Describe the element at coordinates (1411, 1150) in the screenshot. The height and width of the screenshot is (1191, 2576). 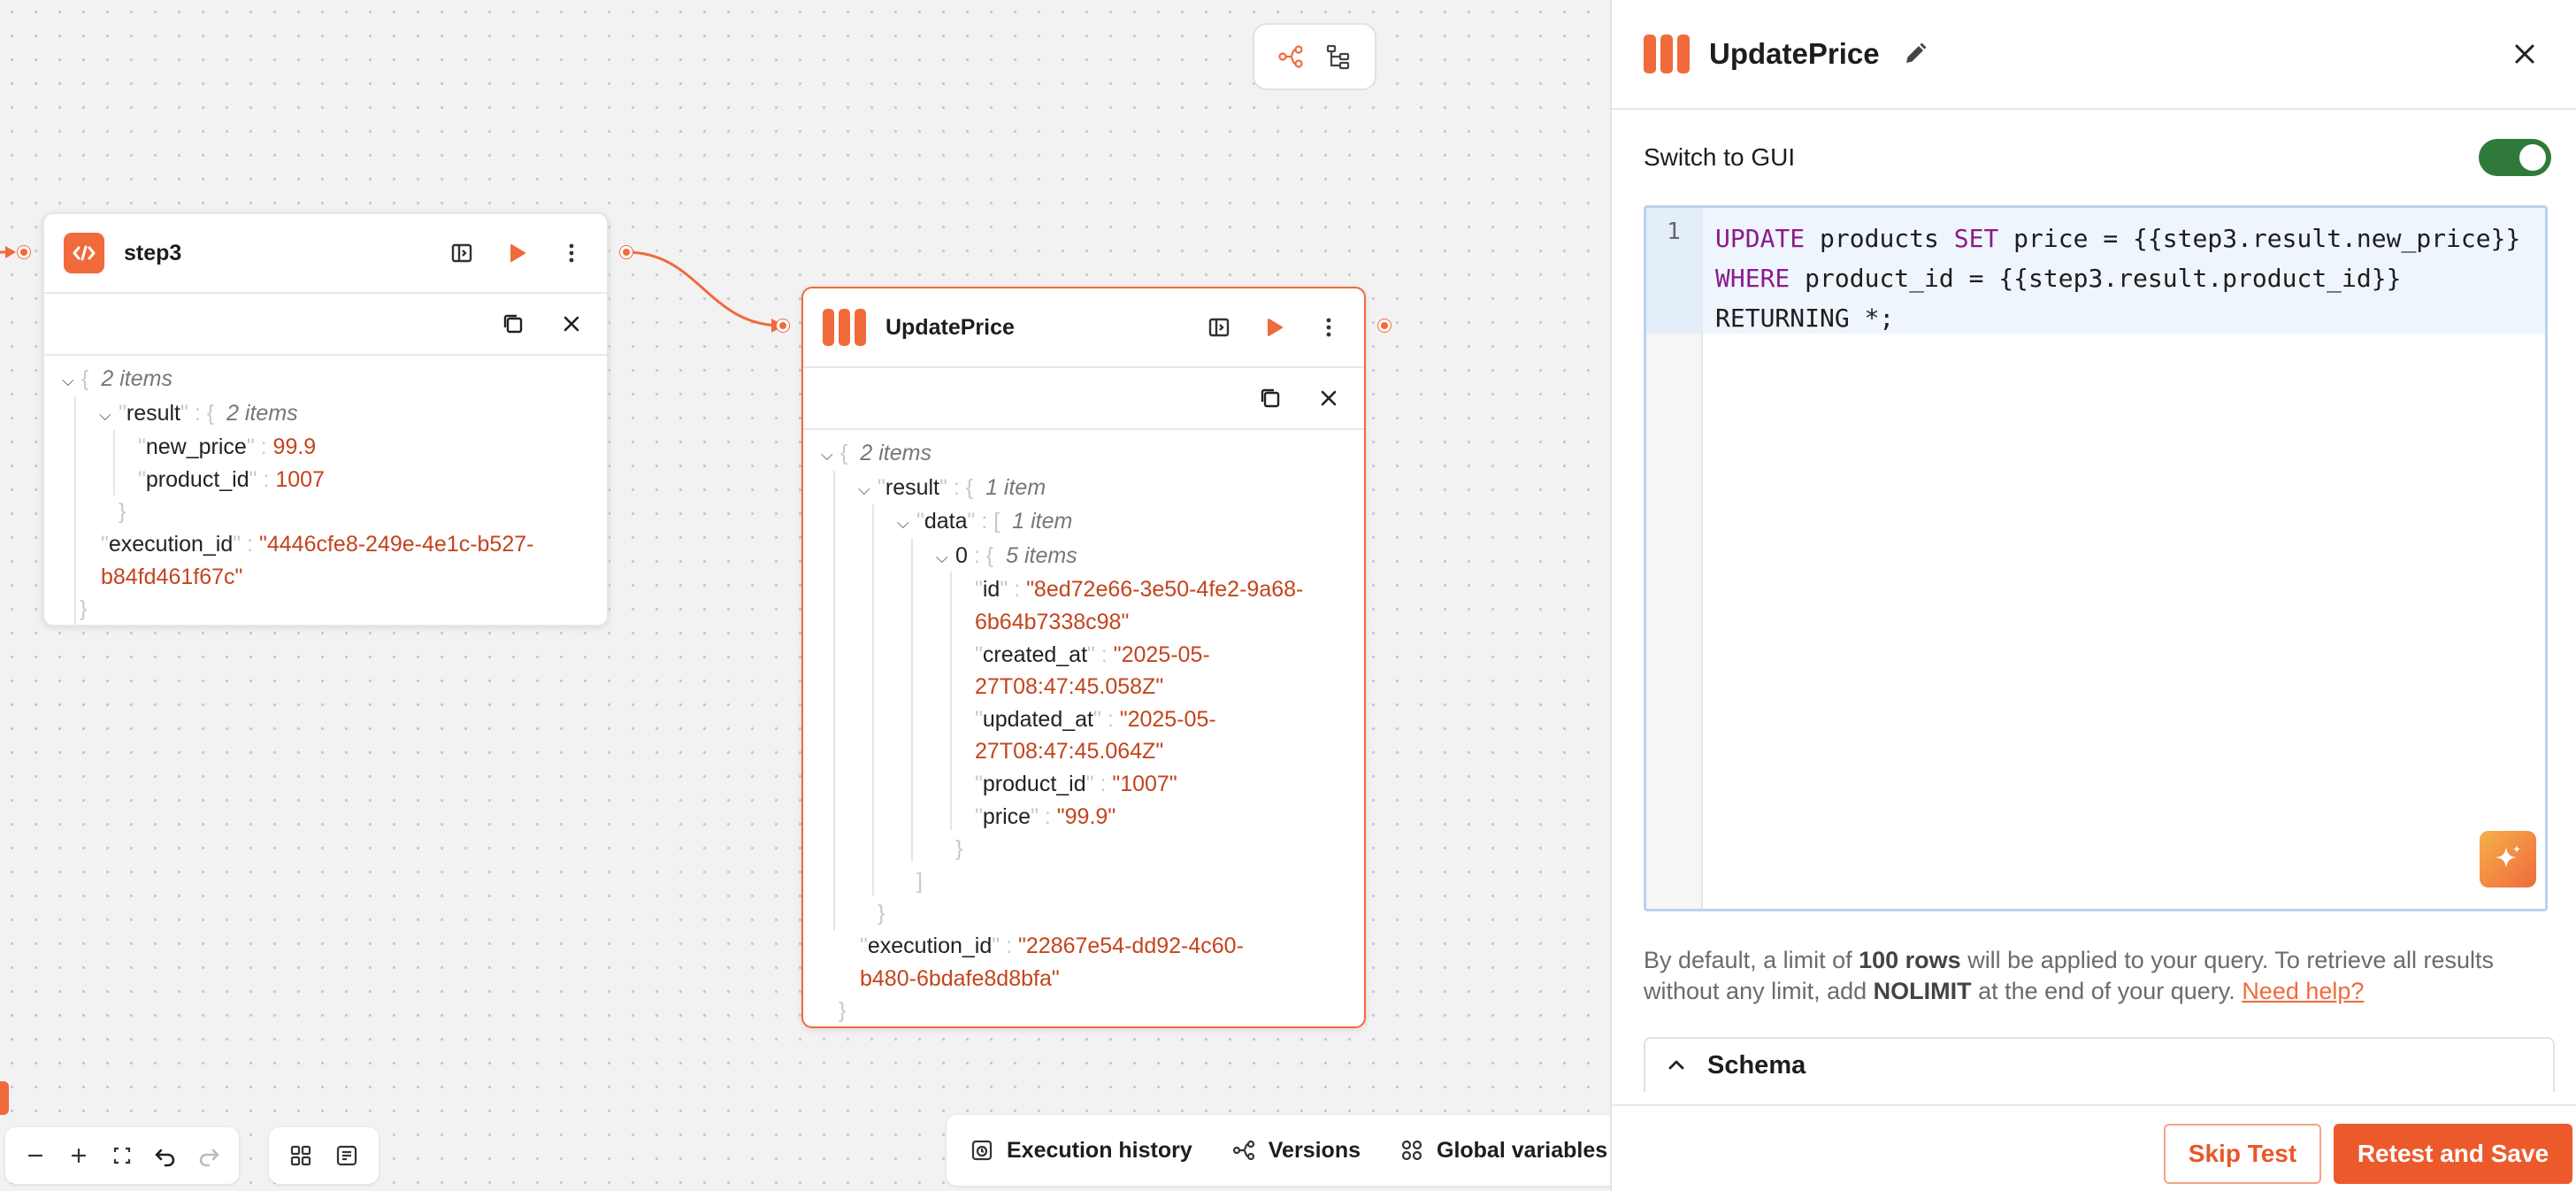
I see `global-variables-icon` at that location.